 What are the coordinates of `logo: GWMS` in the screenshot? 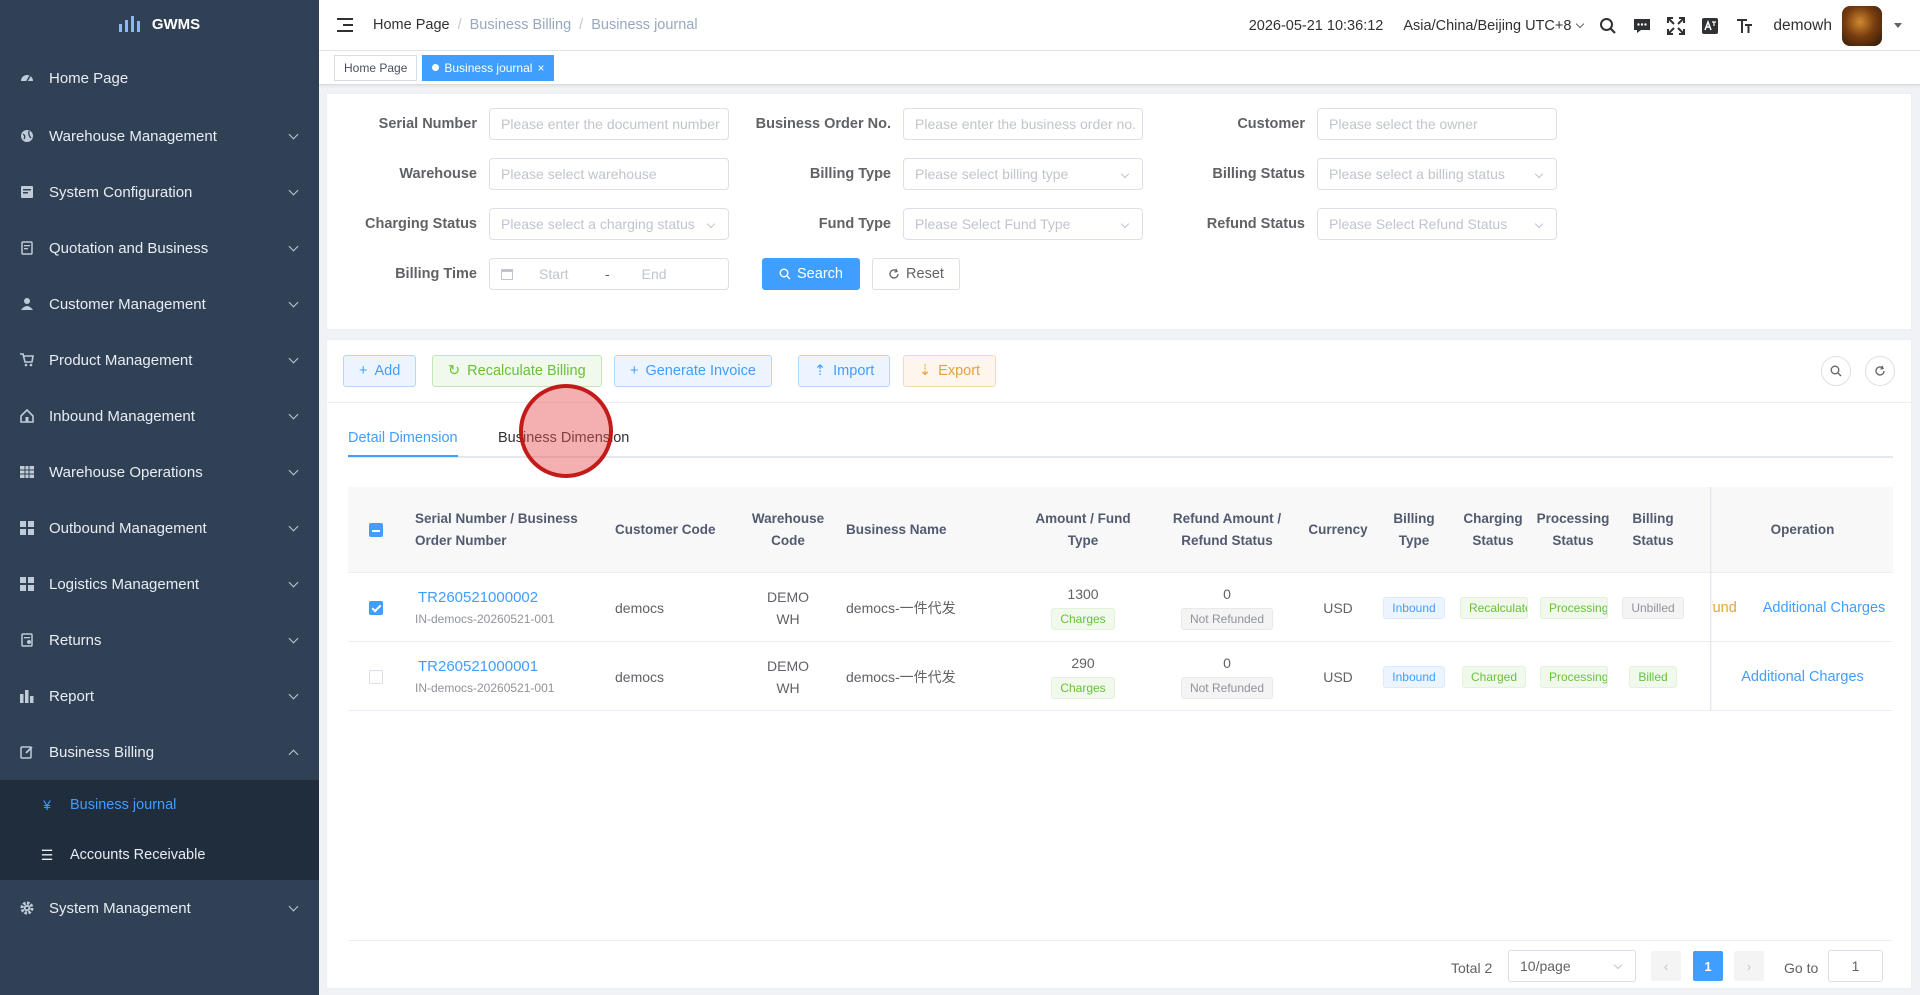 It's located at (159, 24).